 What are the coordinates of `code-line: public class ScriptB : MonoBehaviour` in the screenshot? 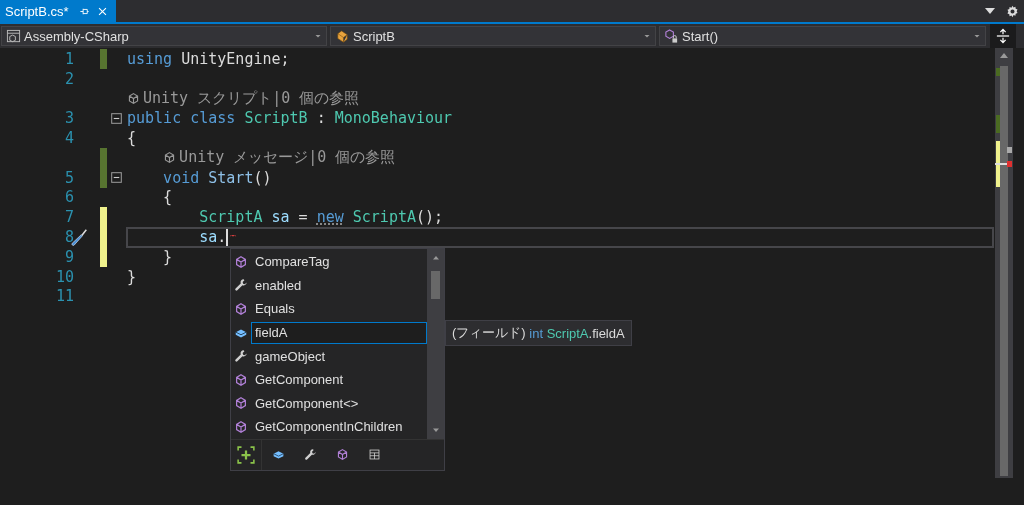 It's located at (290, 118).